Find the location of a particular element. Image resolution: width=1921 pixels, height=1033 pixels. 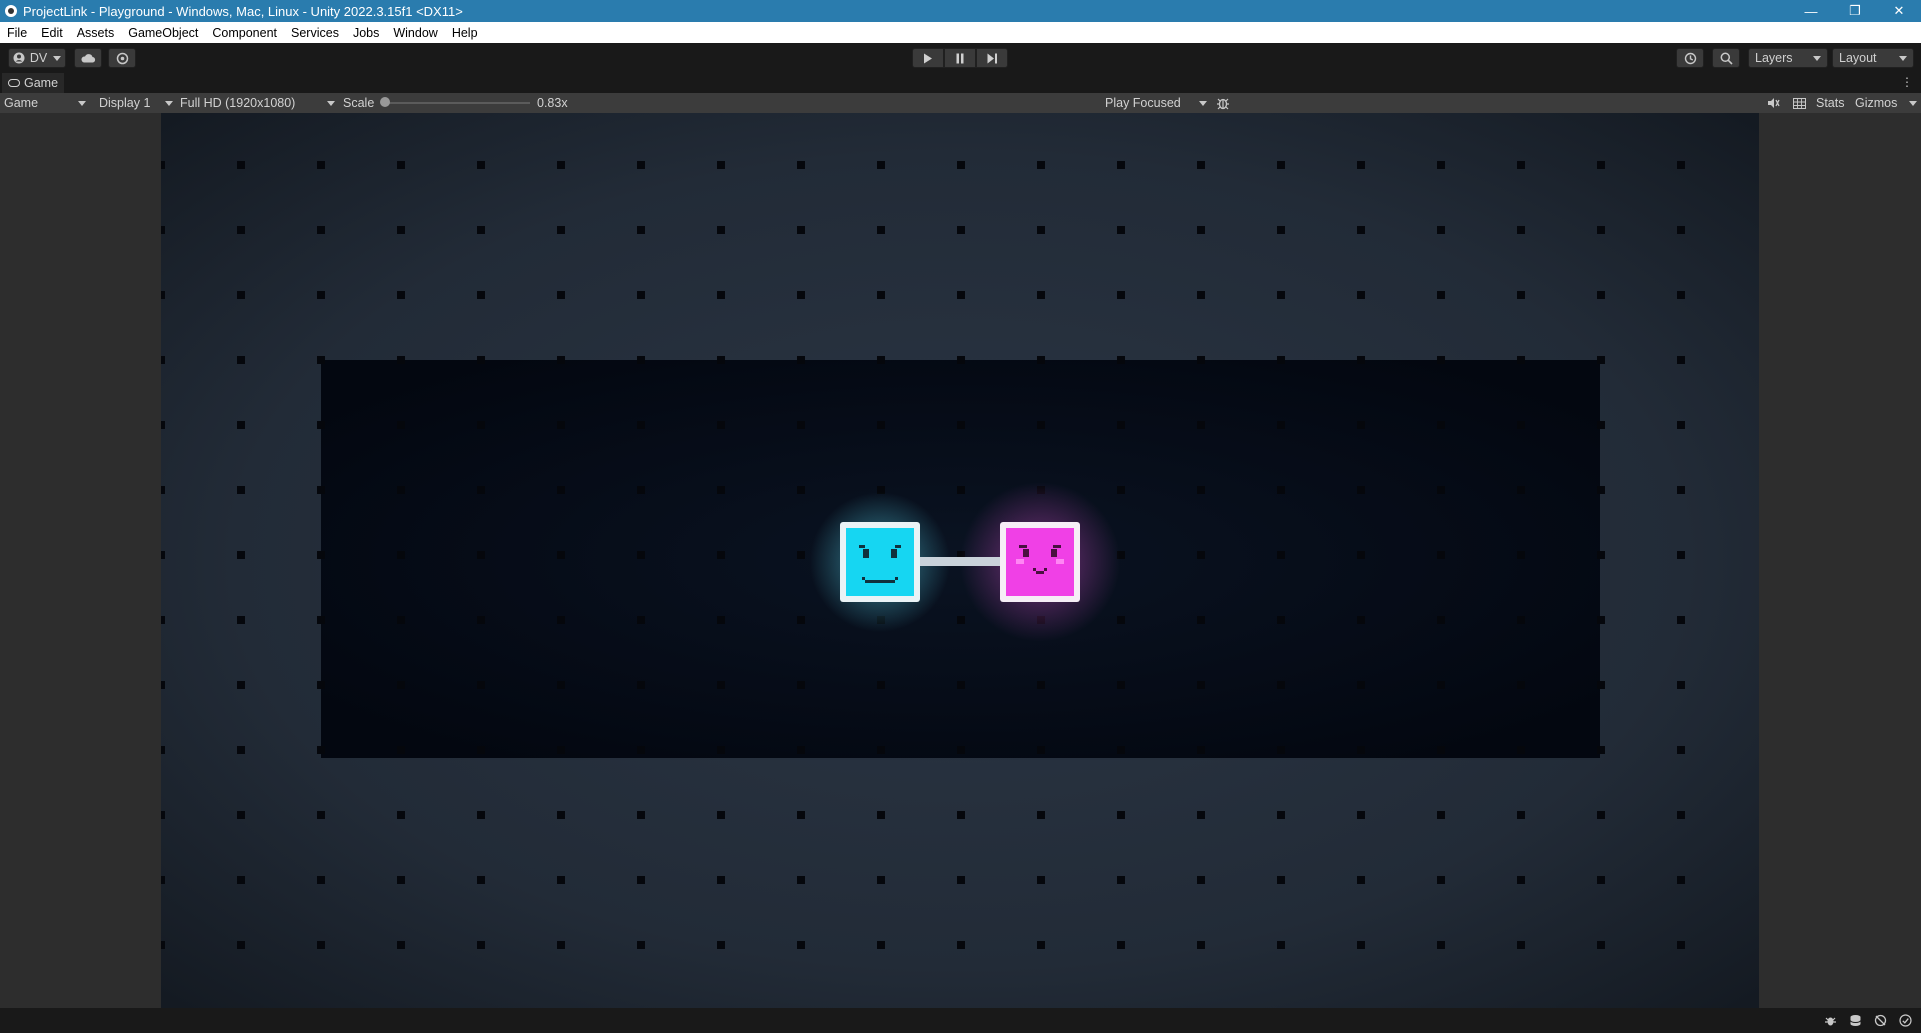

check-icon is located at coordinates (1905, 1020).